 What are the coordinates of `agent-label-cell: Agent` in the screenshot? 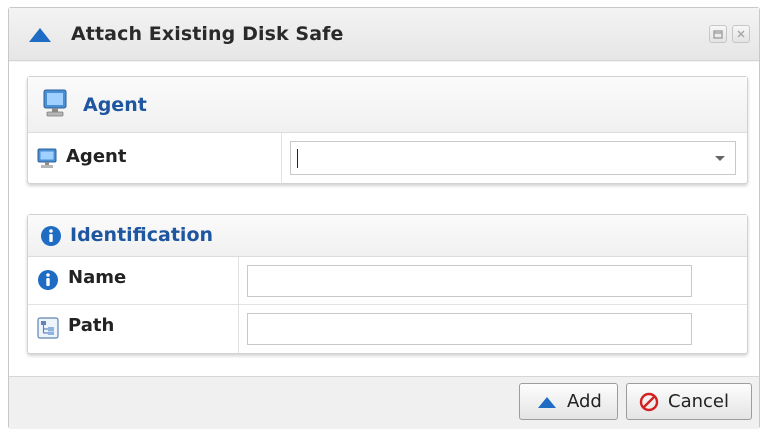 It's located at (155, 159).